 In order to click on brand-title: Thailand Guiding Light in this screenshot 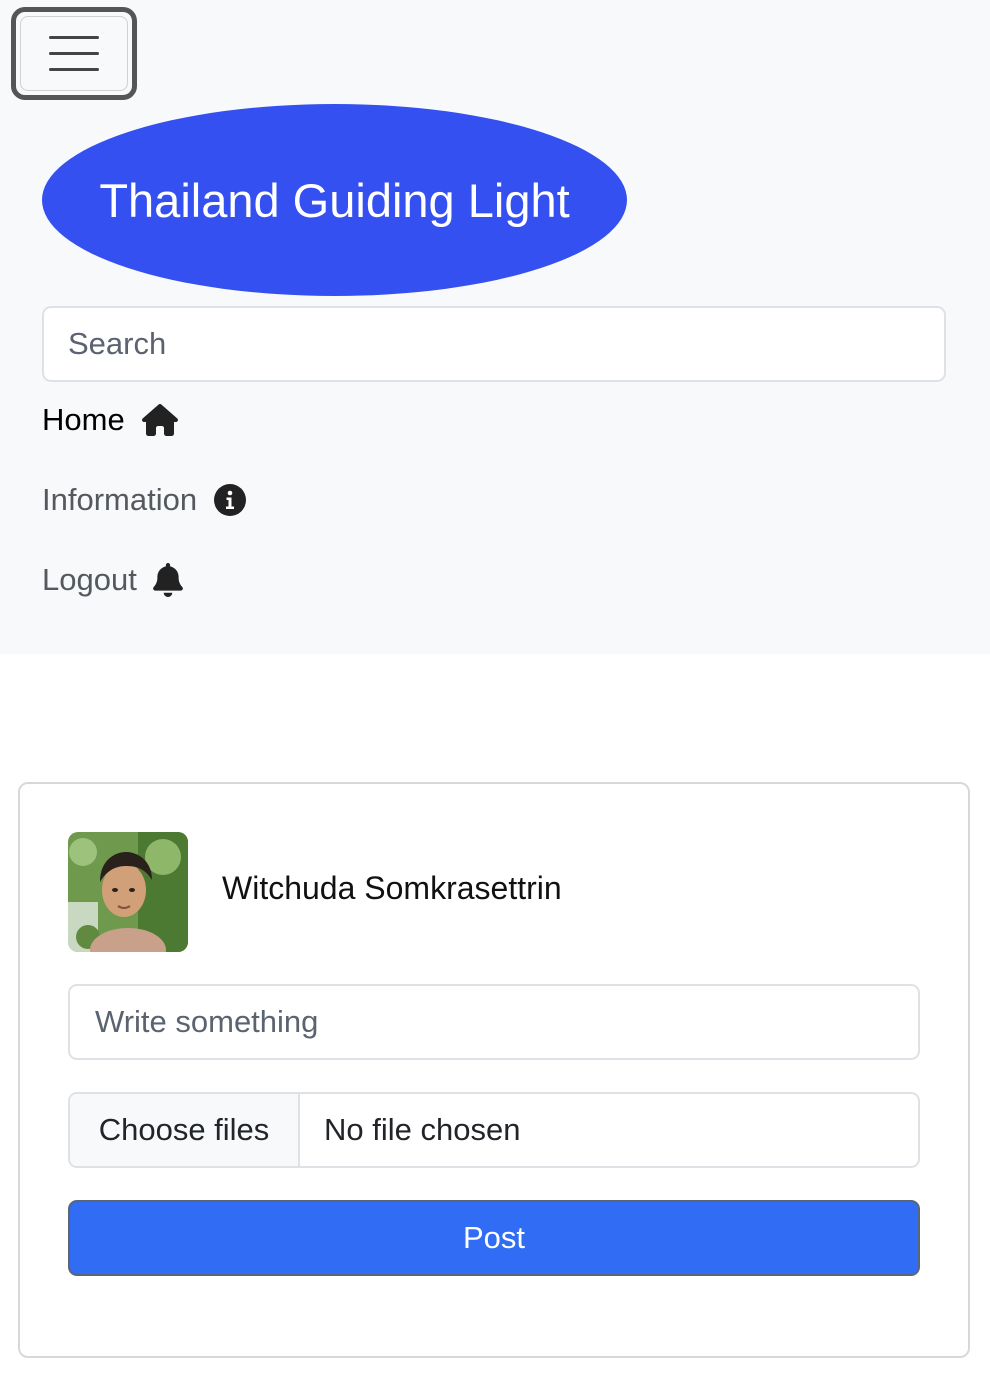, I will do `click(334, 200)`.